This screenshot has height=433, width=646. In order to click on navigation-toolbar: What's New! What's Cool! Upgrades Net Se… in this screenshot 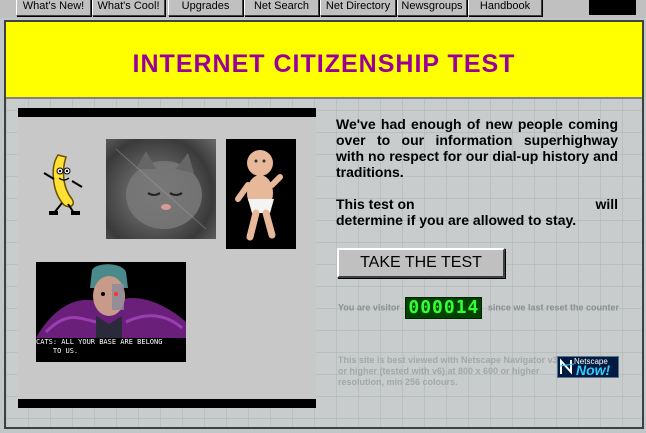, I will do `click(323, 9)`.